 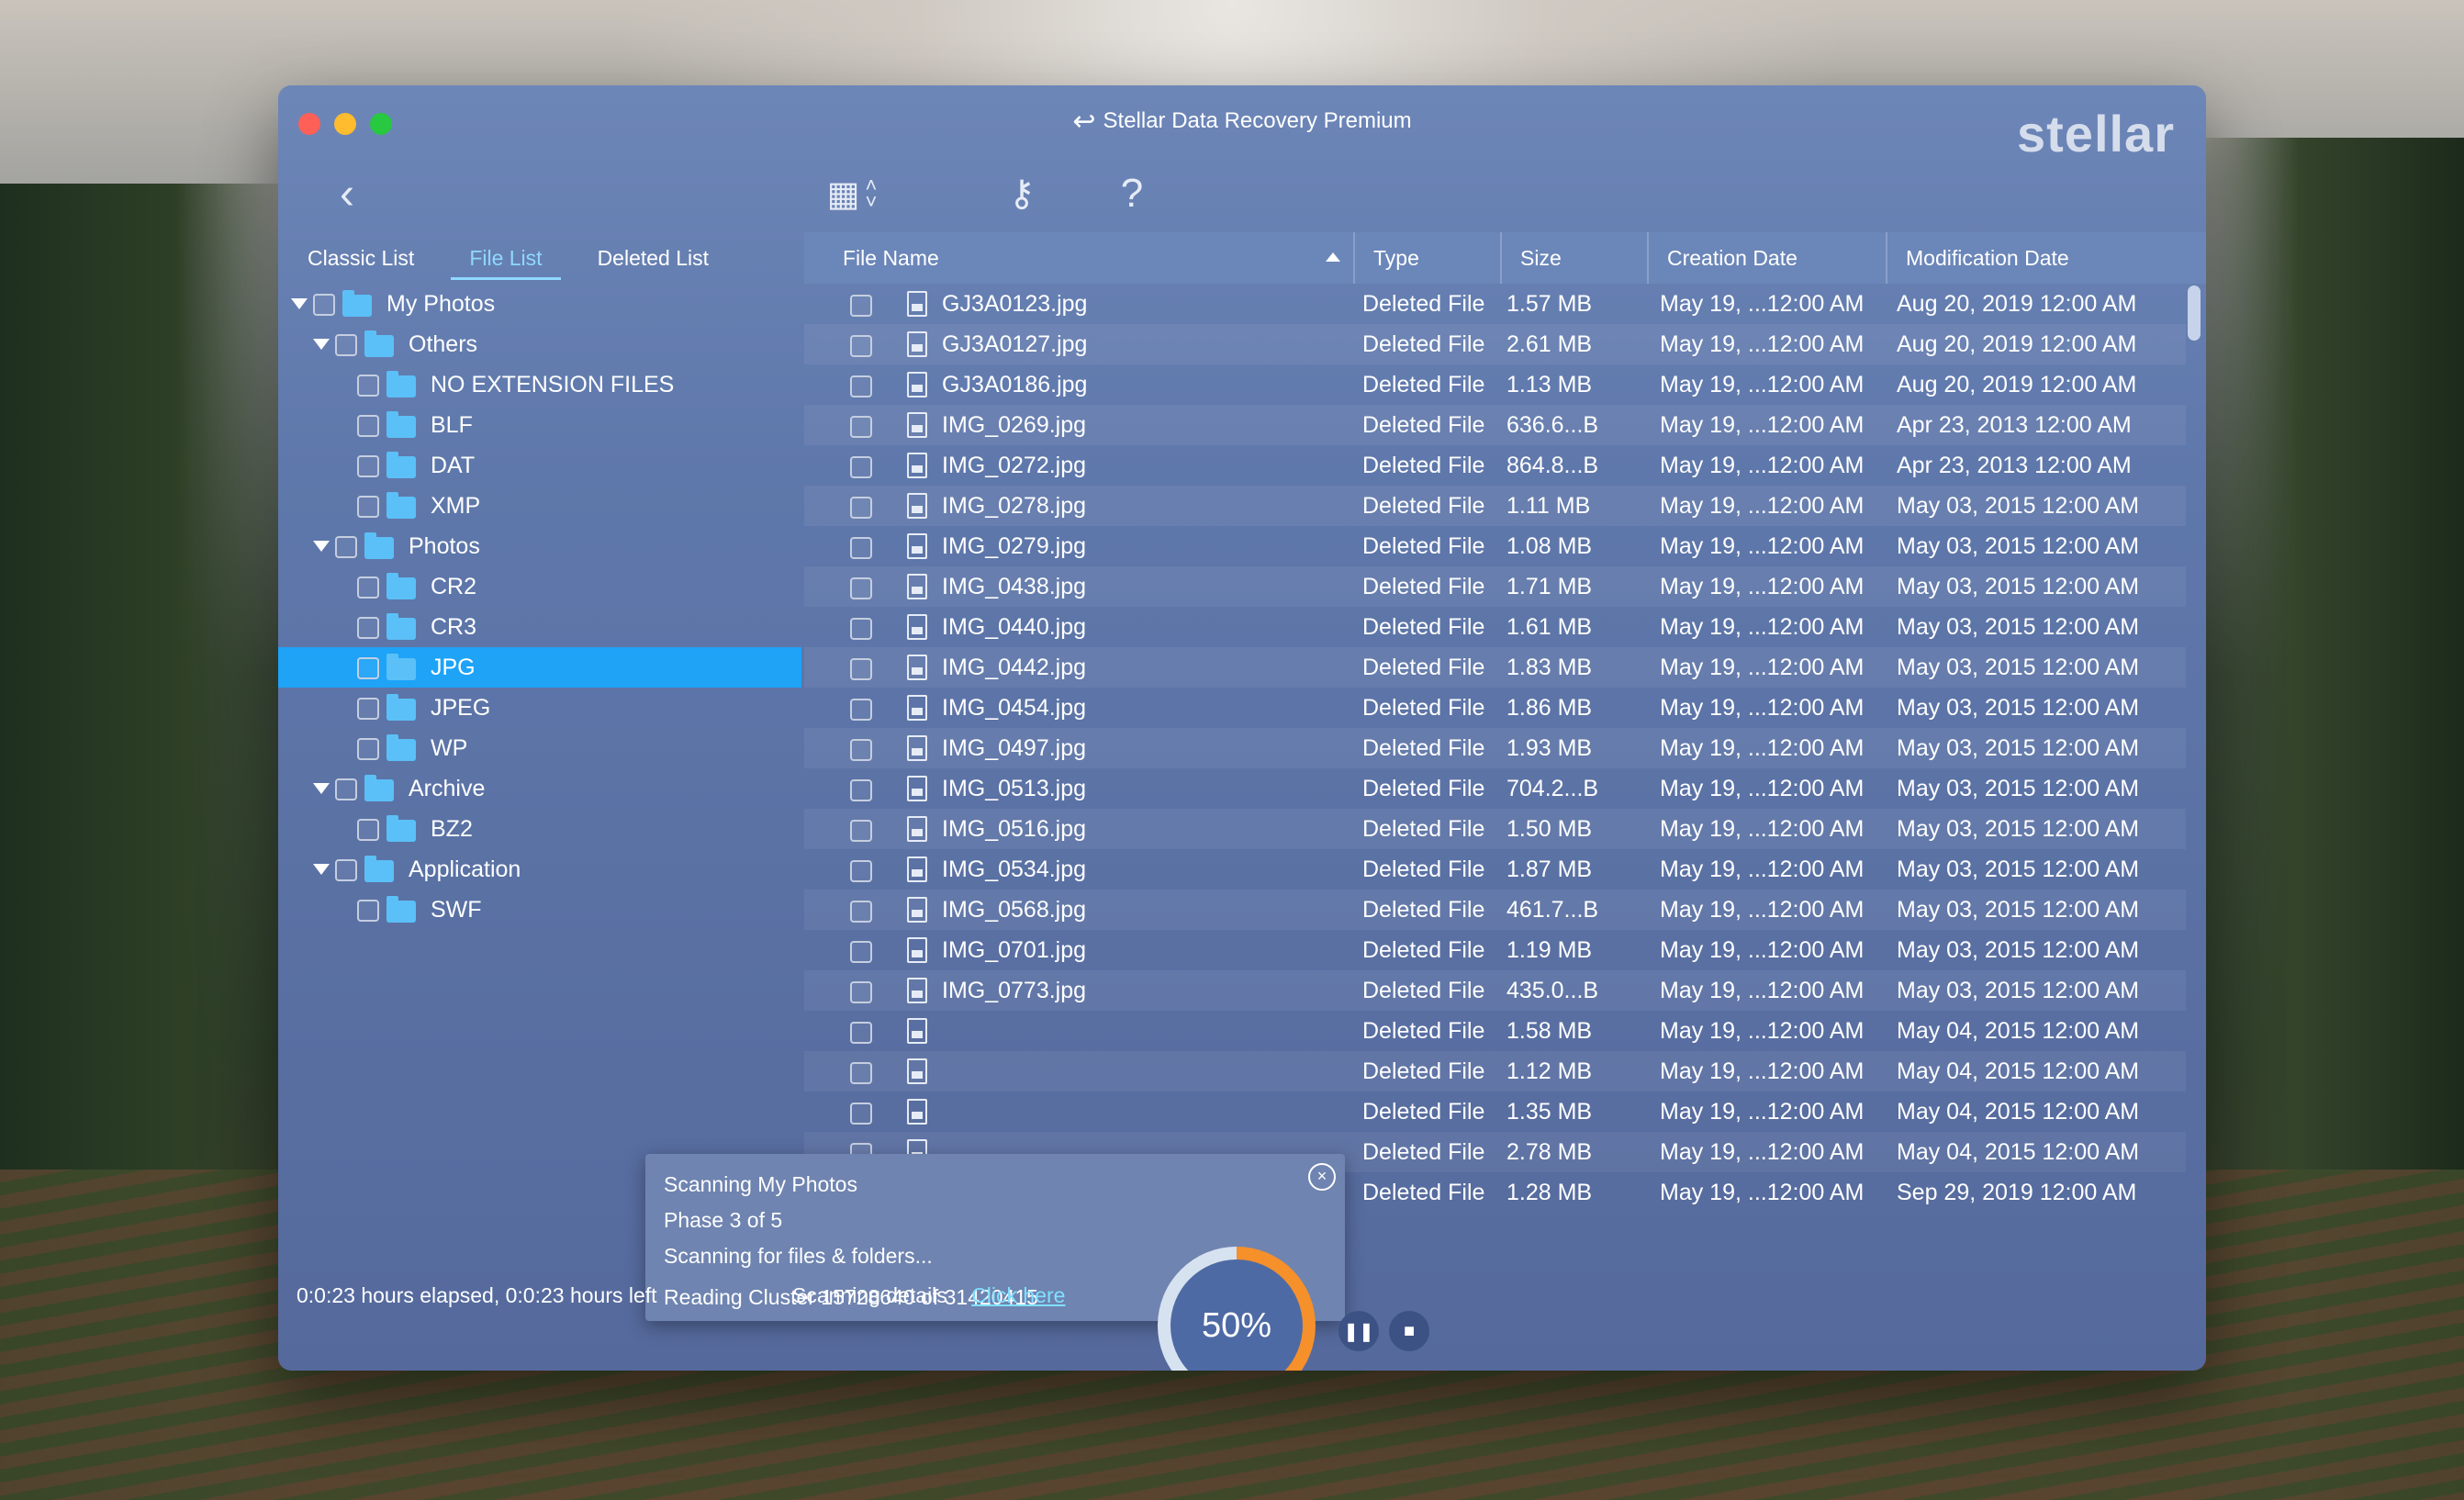 What do you see at coordinates (539, 425) in the screenshot?
I see `tree-item: BLF` at bounding box center [539, 425].